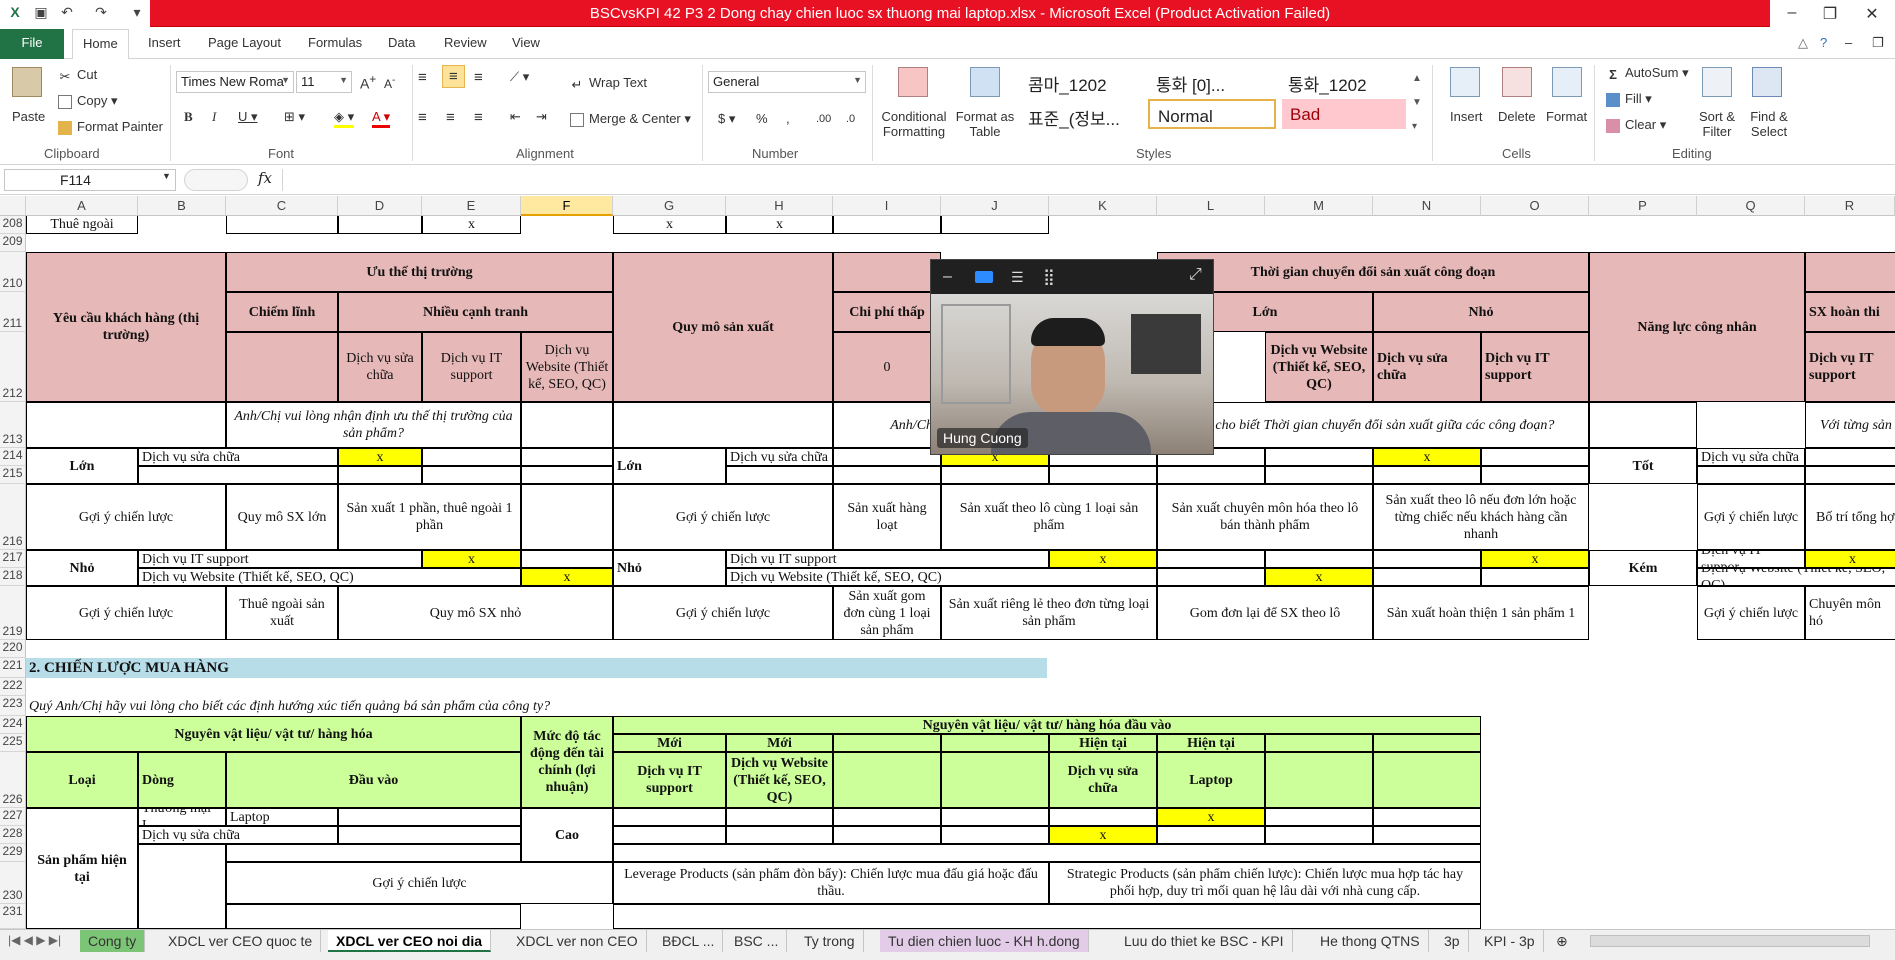 The width and height of the screenshot is (1895, 960). What do you see at coordinates (13, 225) in the screenshot?
I see `row-header: 208` at bounding box center [13, 225].